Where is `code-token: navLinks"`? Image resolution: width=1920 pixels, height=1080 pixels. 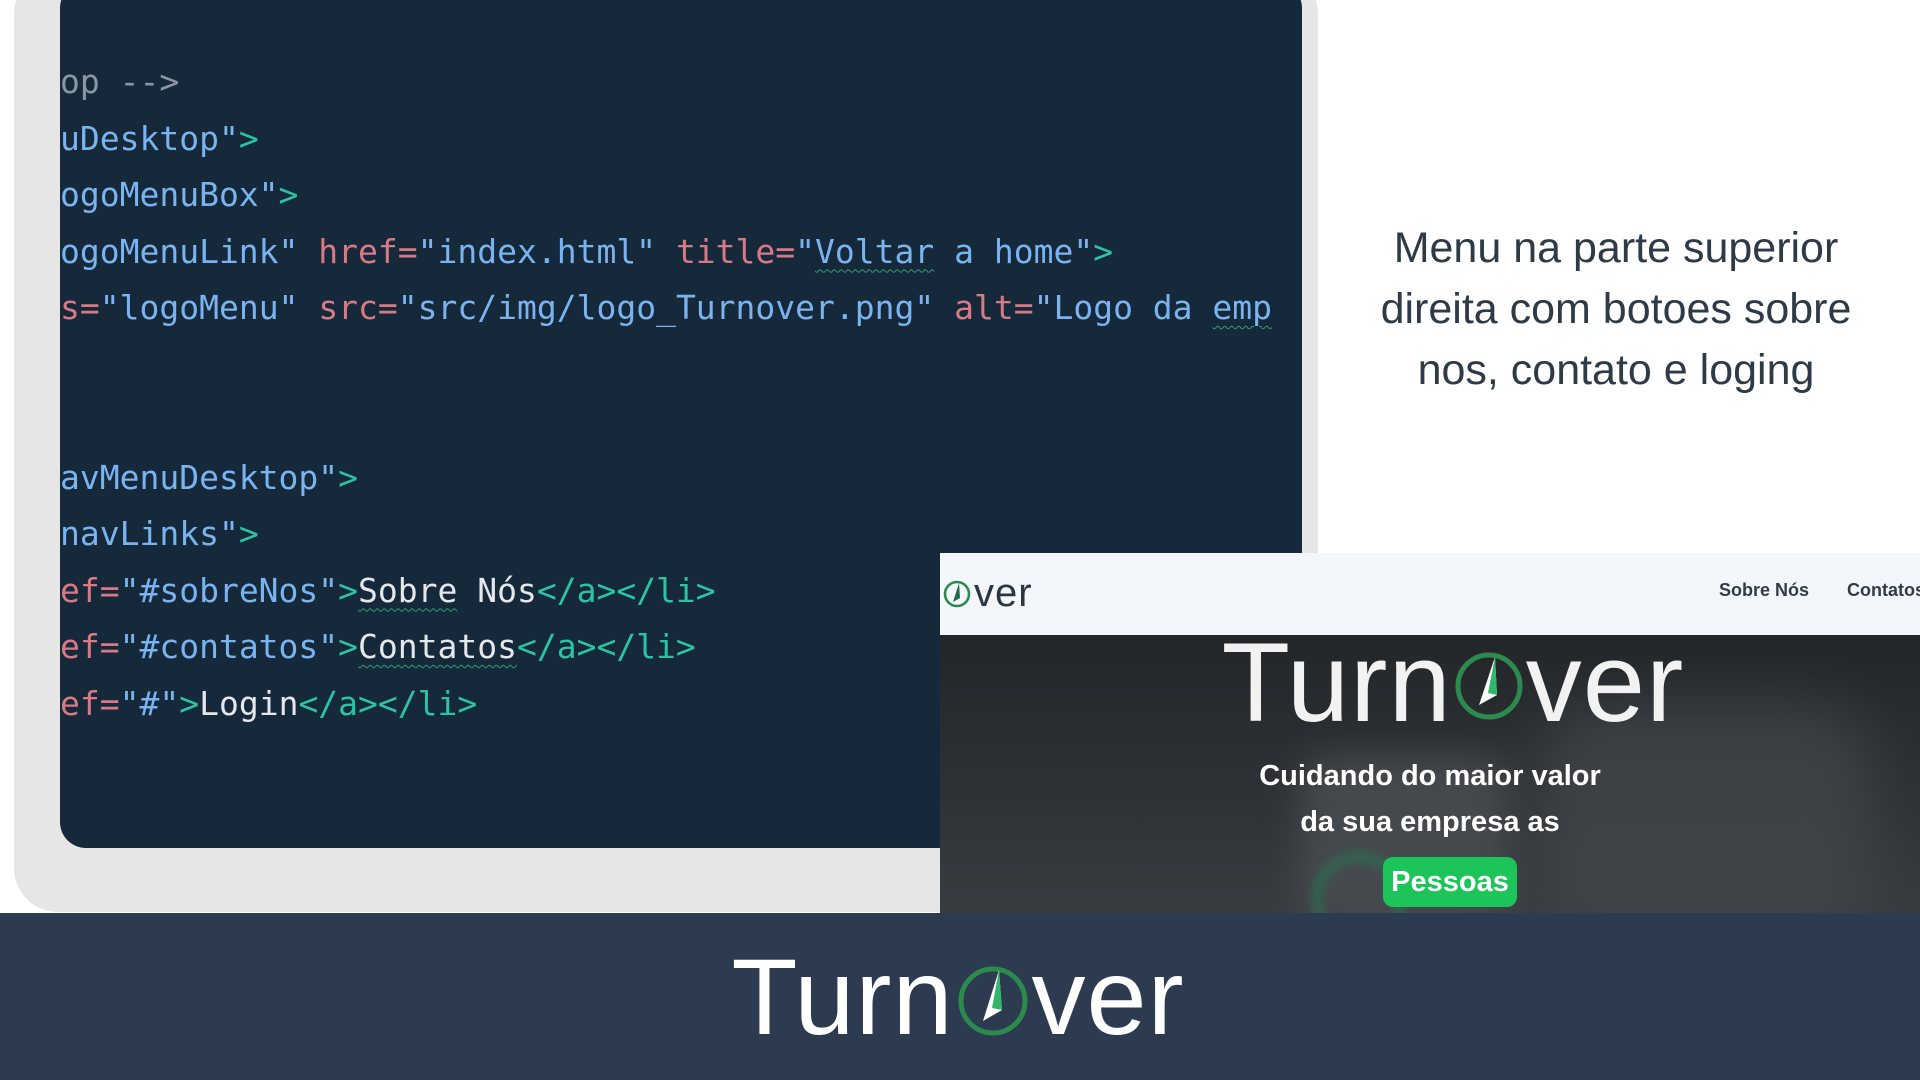
code-token: navLinks" is located at coordinates (149, 533).